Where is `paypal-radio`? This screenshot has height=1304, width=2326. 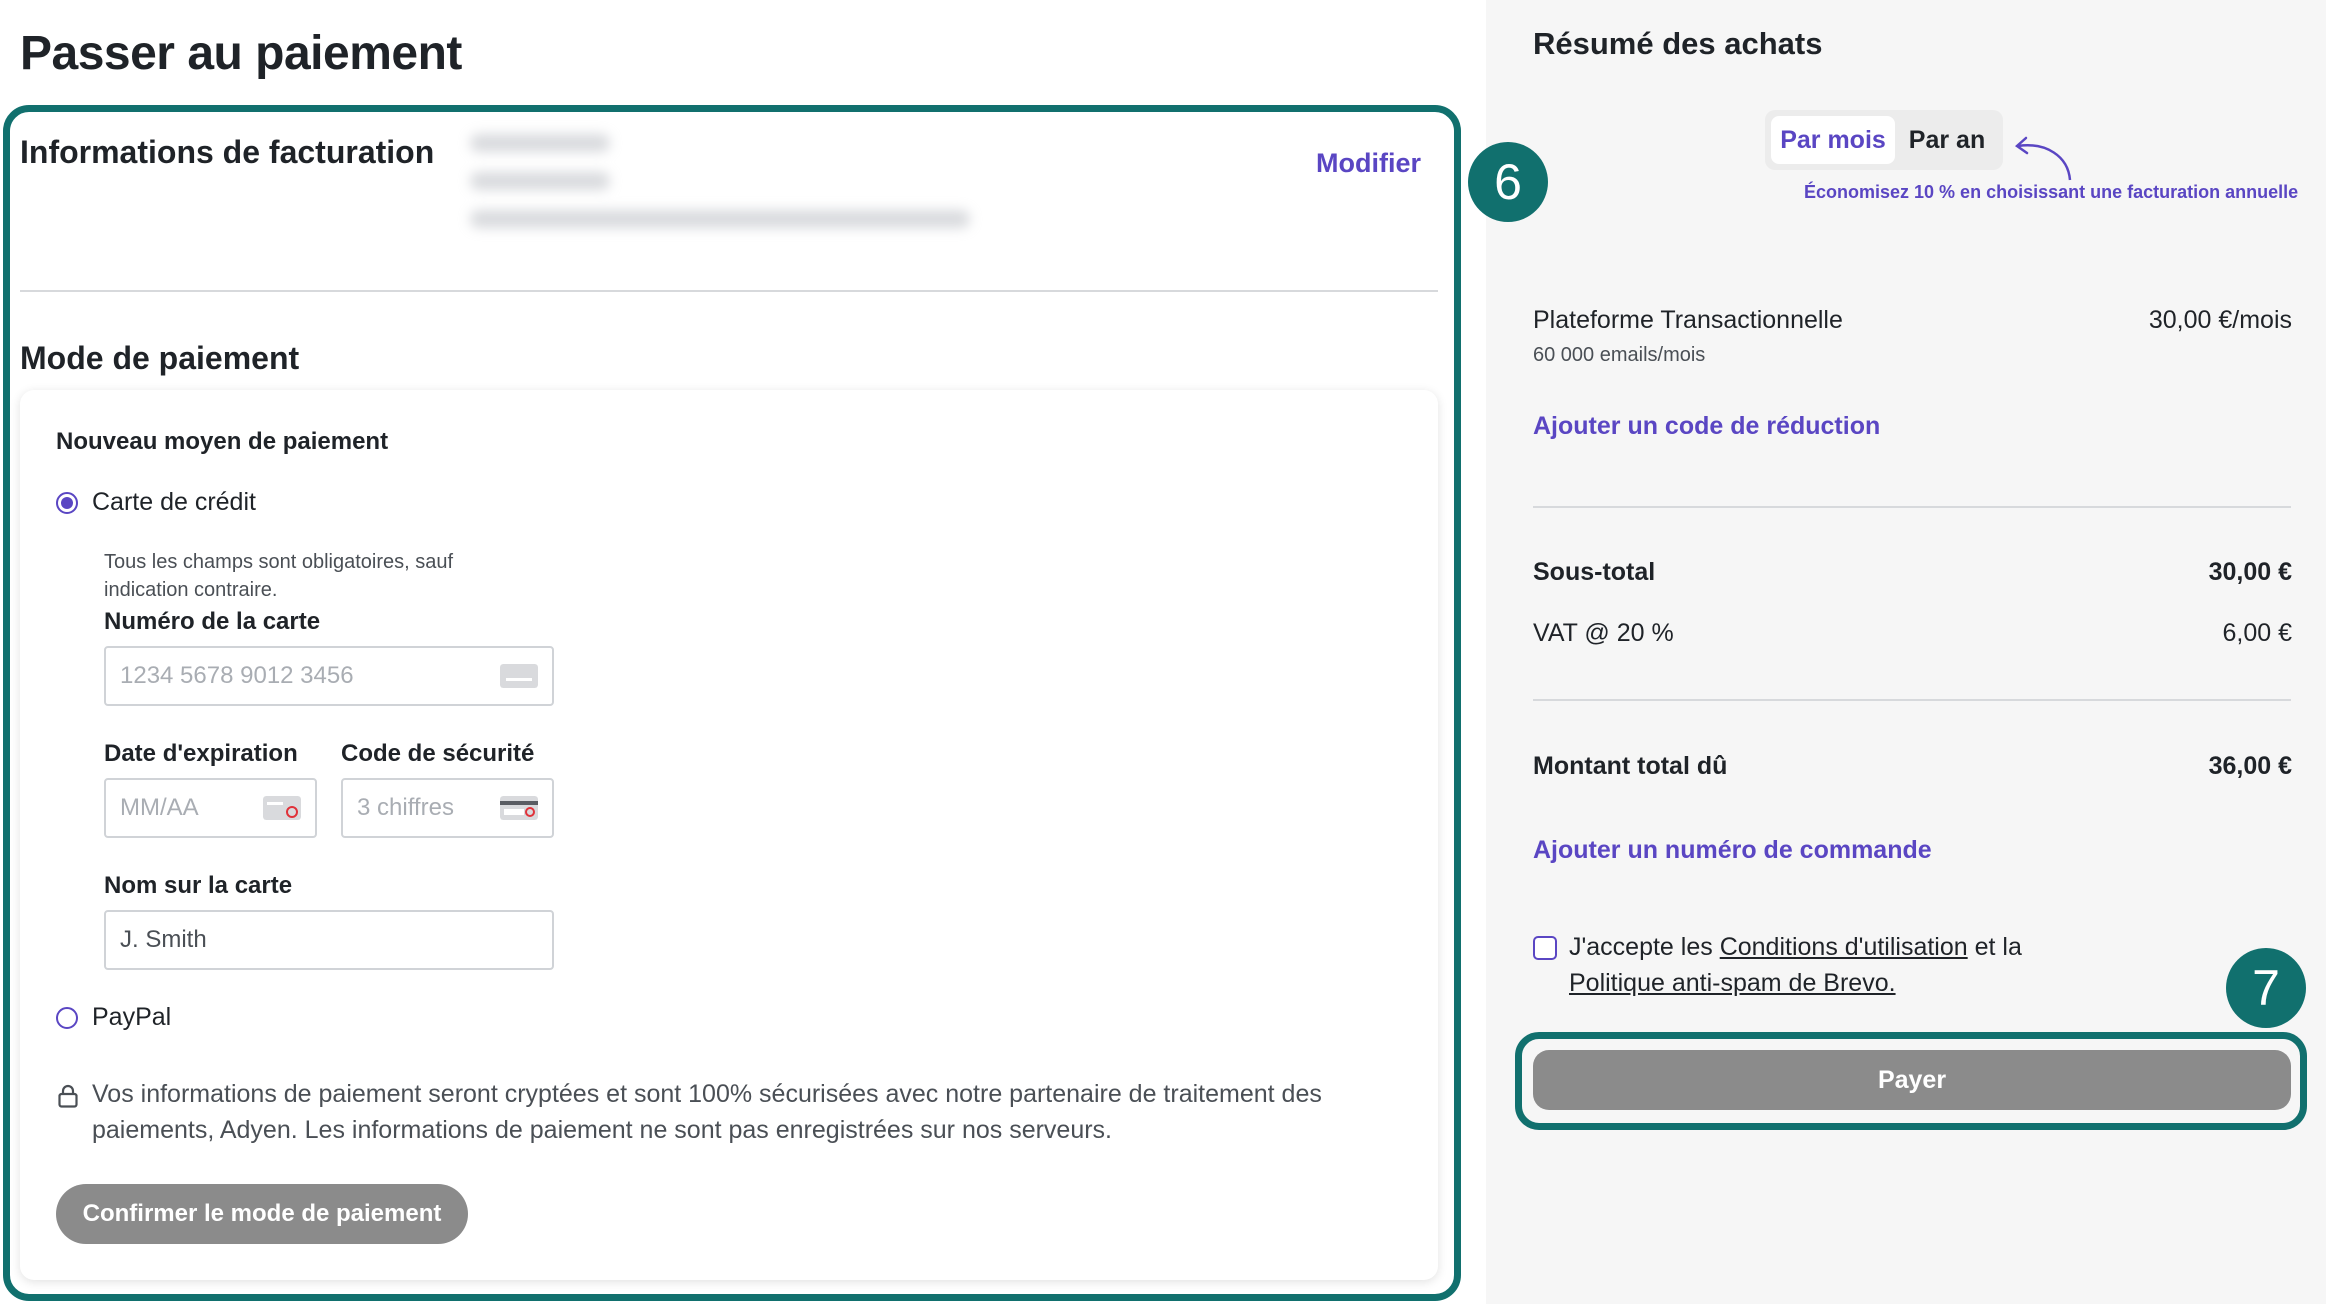
paypal-radio is located at coordinates (67, 1018).